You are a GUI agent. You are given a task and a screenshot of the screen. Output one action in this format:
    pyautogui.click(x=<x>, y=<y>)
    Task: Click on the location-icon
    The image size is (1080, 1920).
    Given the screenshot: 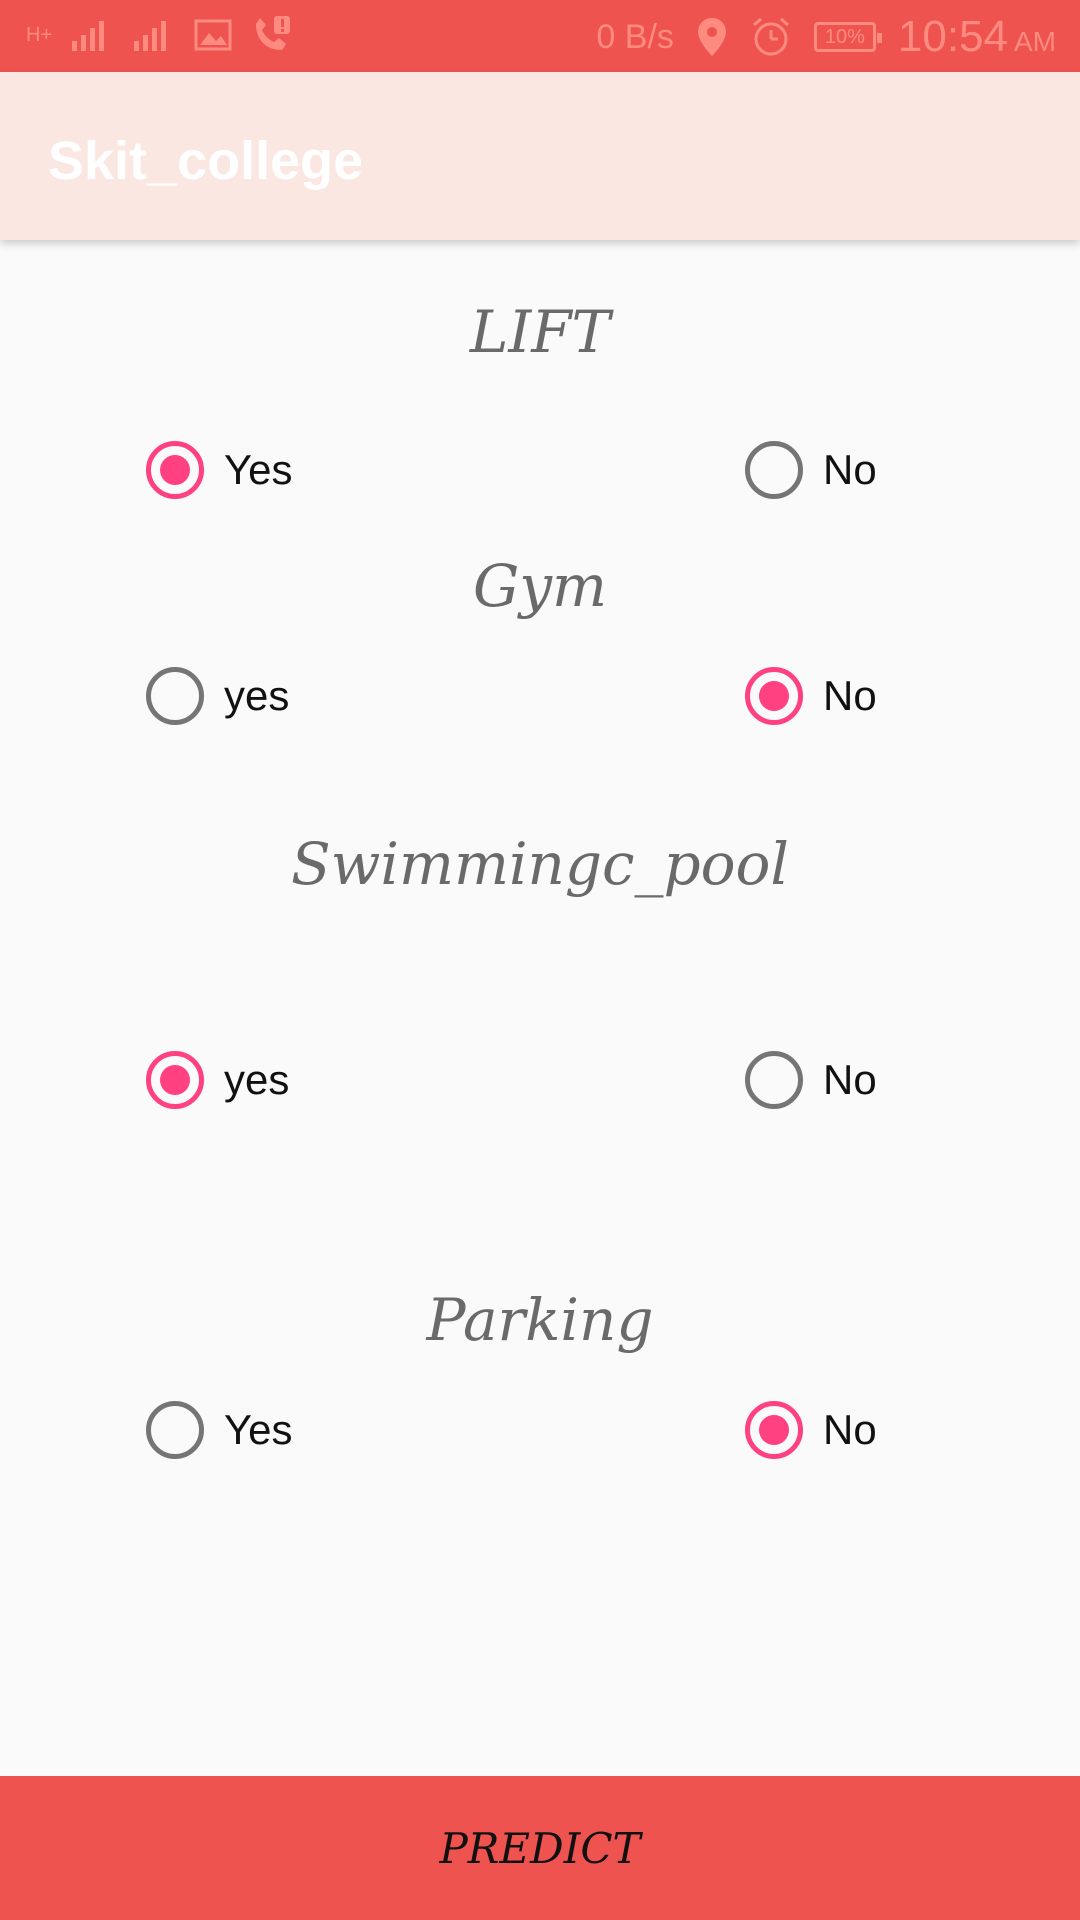 What is the action you would take?
    pyautogui.click(x=711, y=37)
    